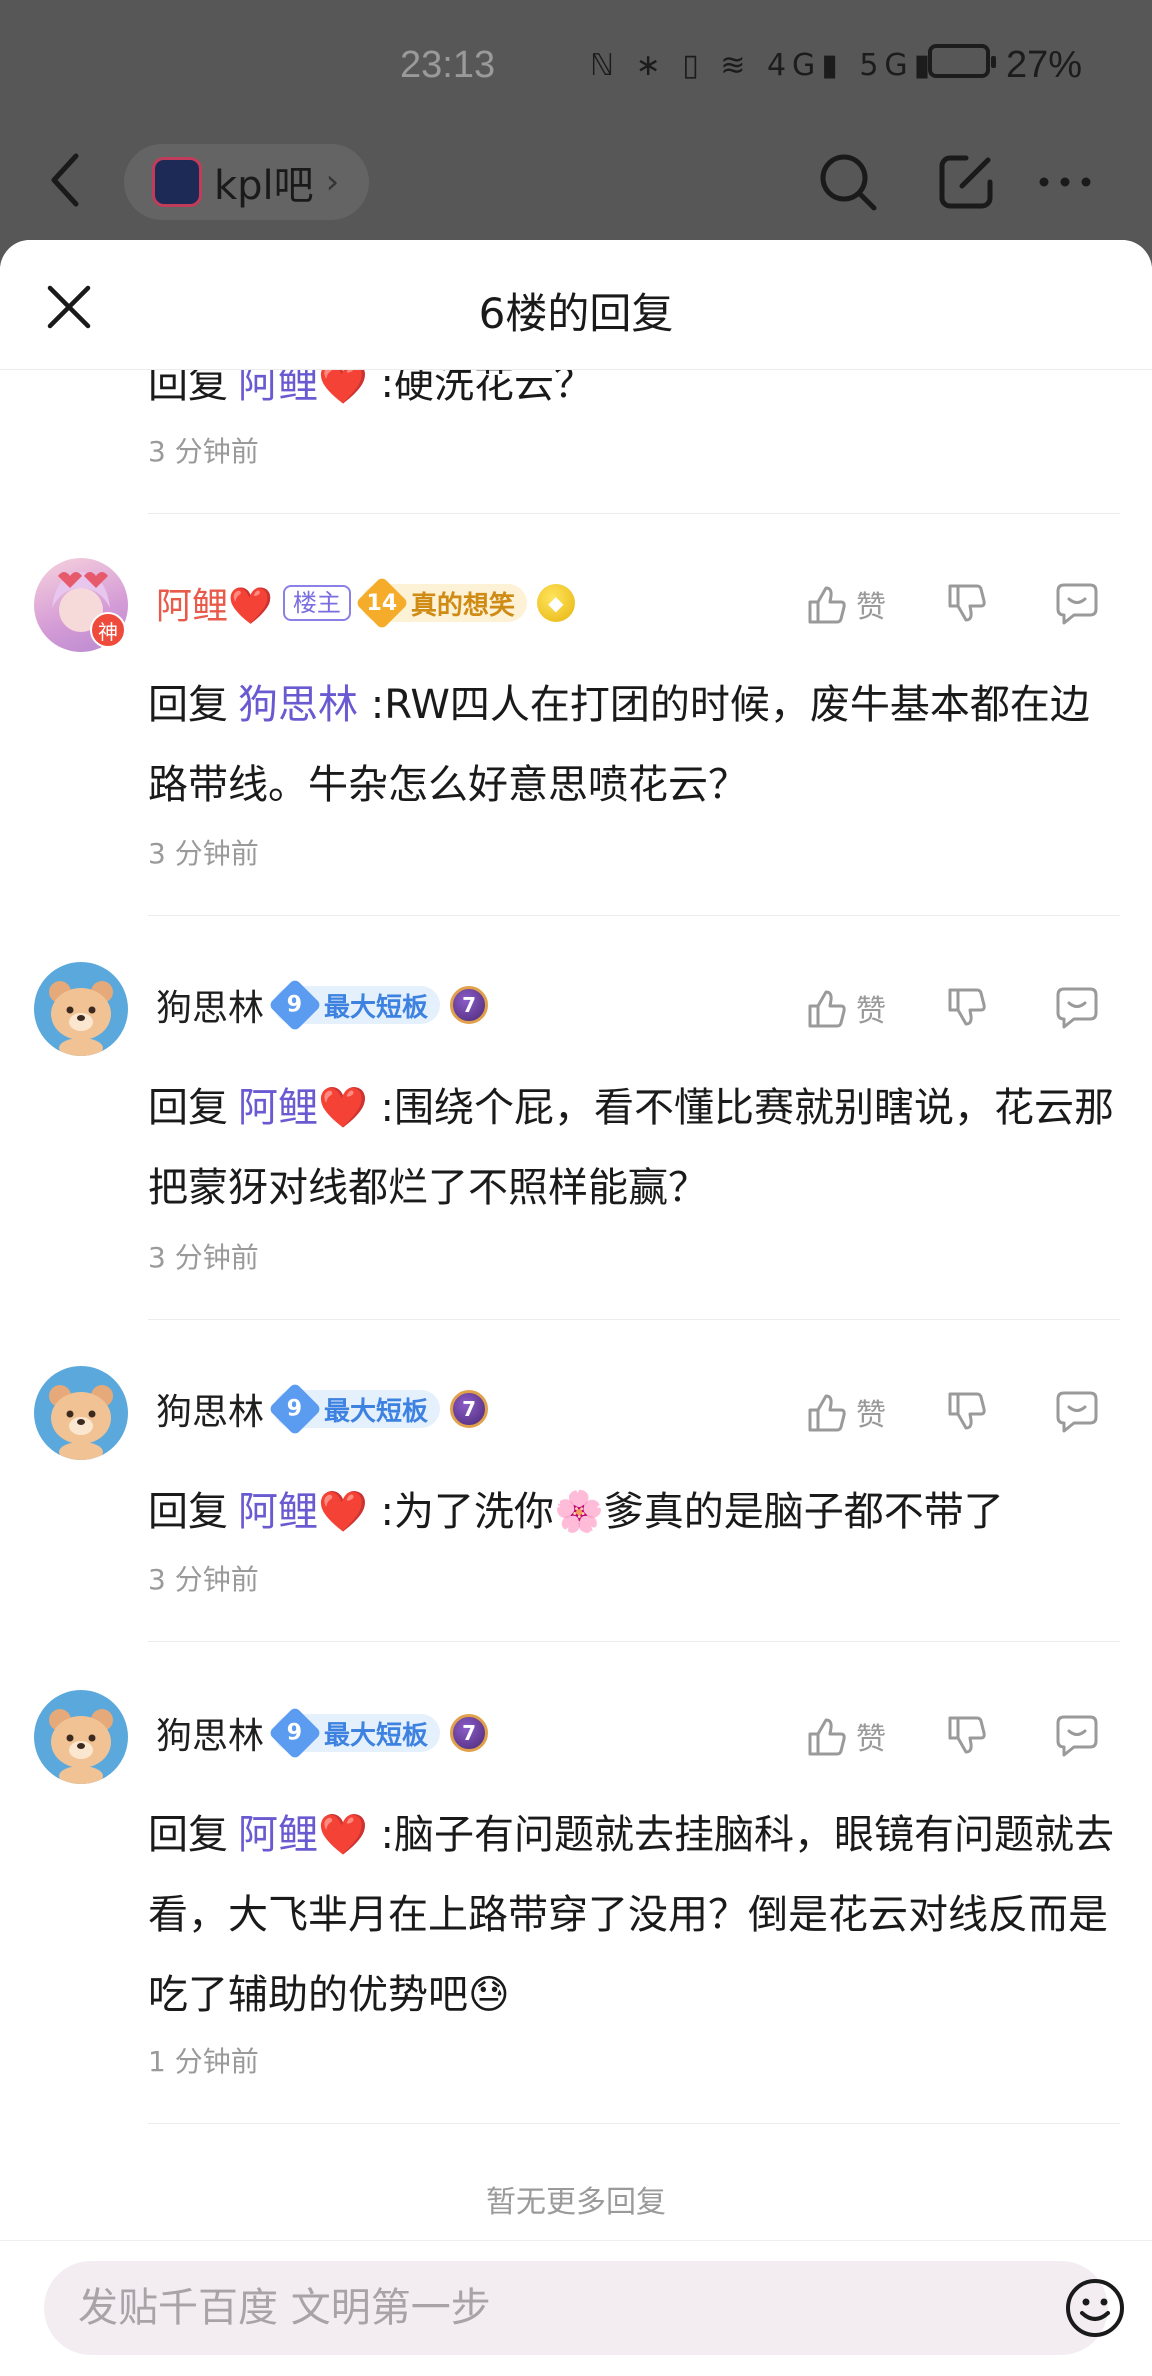  I want to click on author-name: 阿鲤❤️, so click(214, 603).